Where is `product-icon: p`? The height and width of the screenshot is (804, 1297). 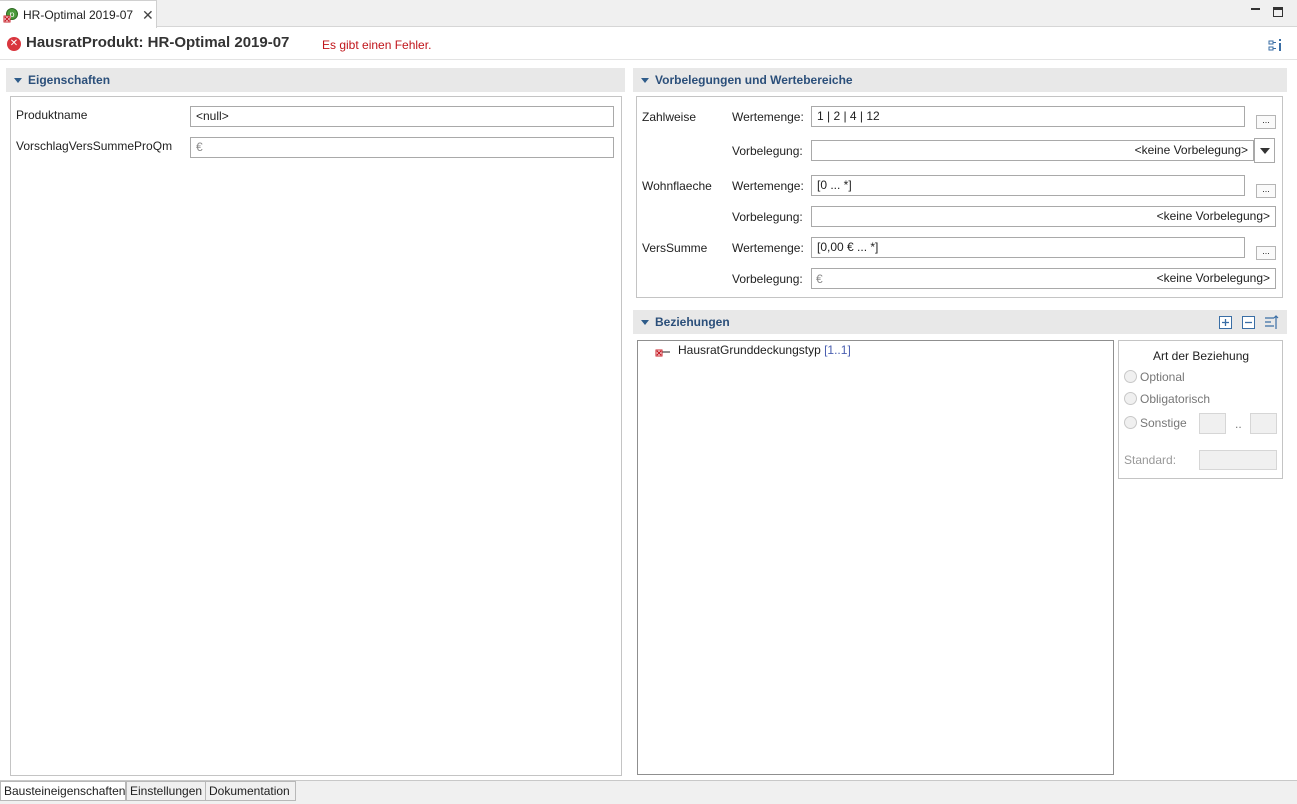 product-icon: p is located at coordinates (11, 15).